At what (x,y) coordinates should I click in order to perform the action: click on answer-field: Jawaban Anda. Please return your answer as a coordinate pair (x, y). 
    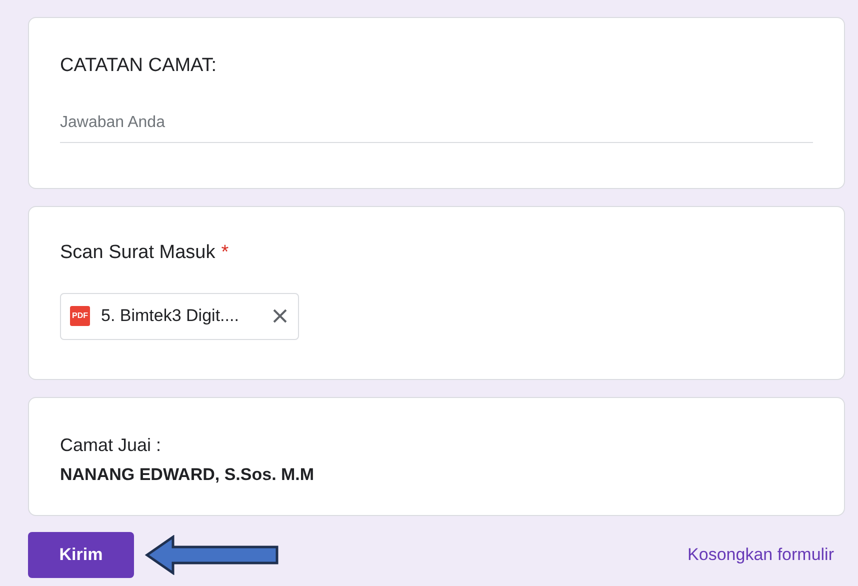
    Looking at the image, I should click on (436, 126).